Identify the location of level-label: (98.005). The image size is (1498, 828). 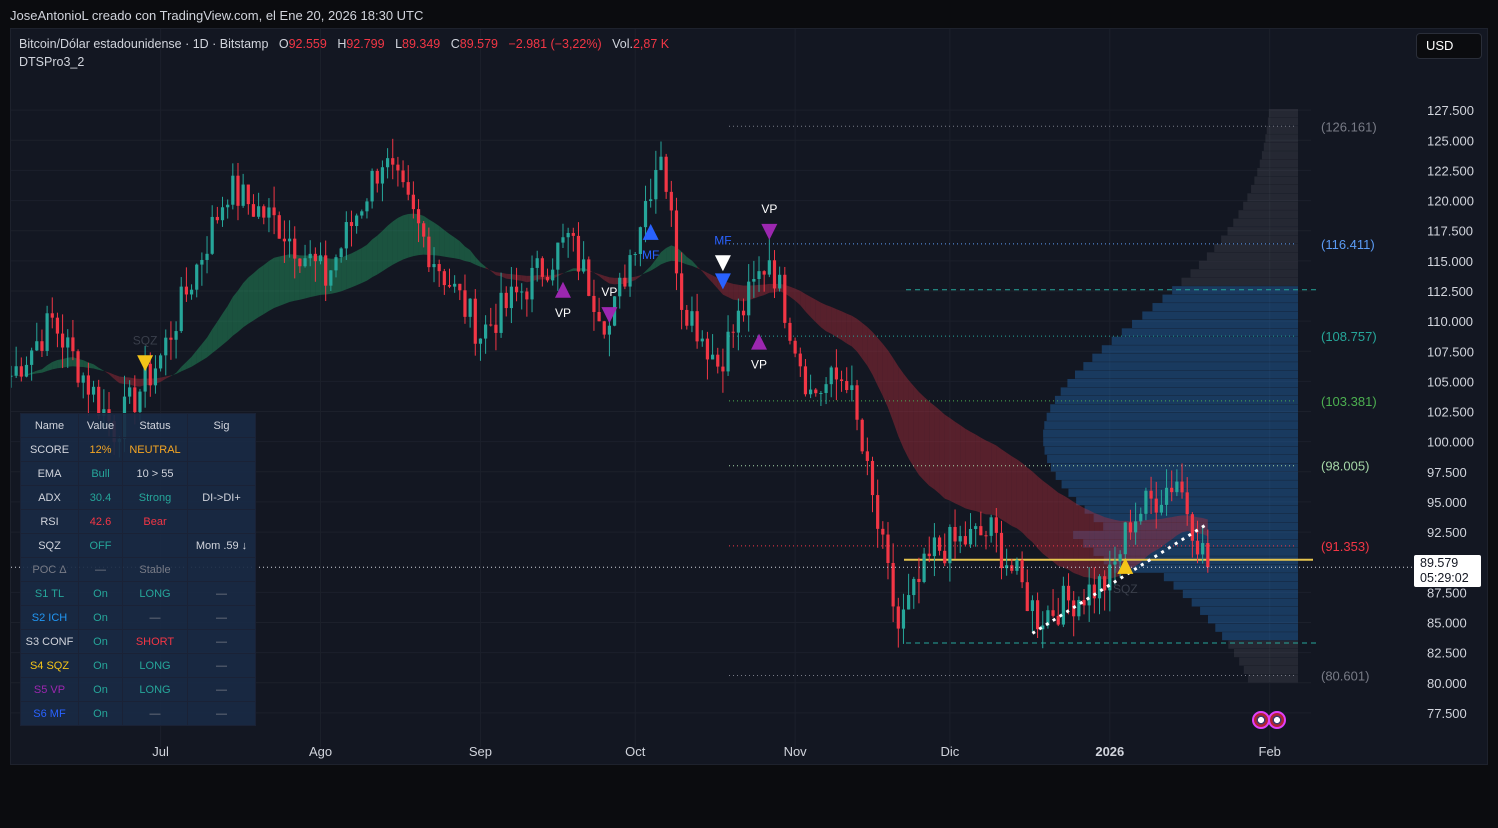
(1345, 466).